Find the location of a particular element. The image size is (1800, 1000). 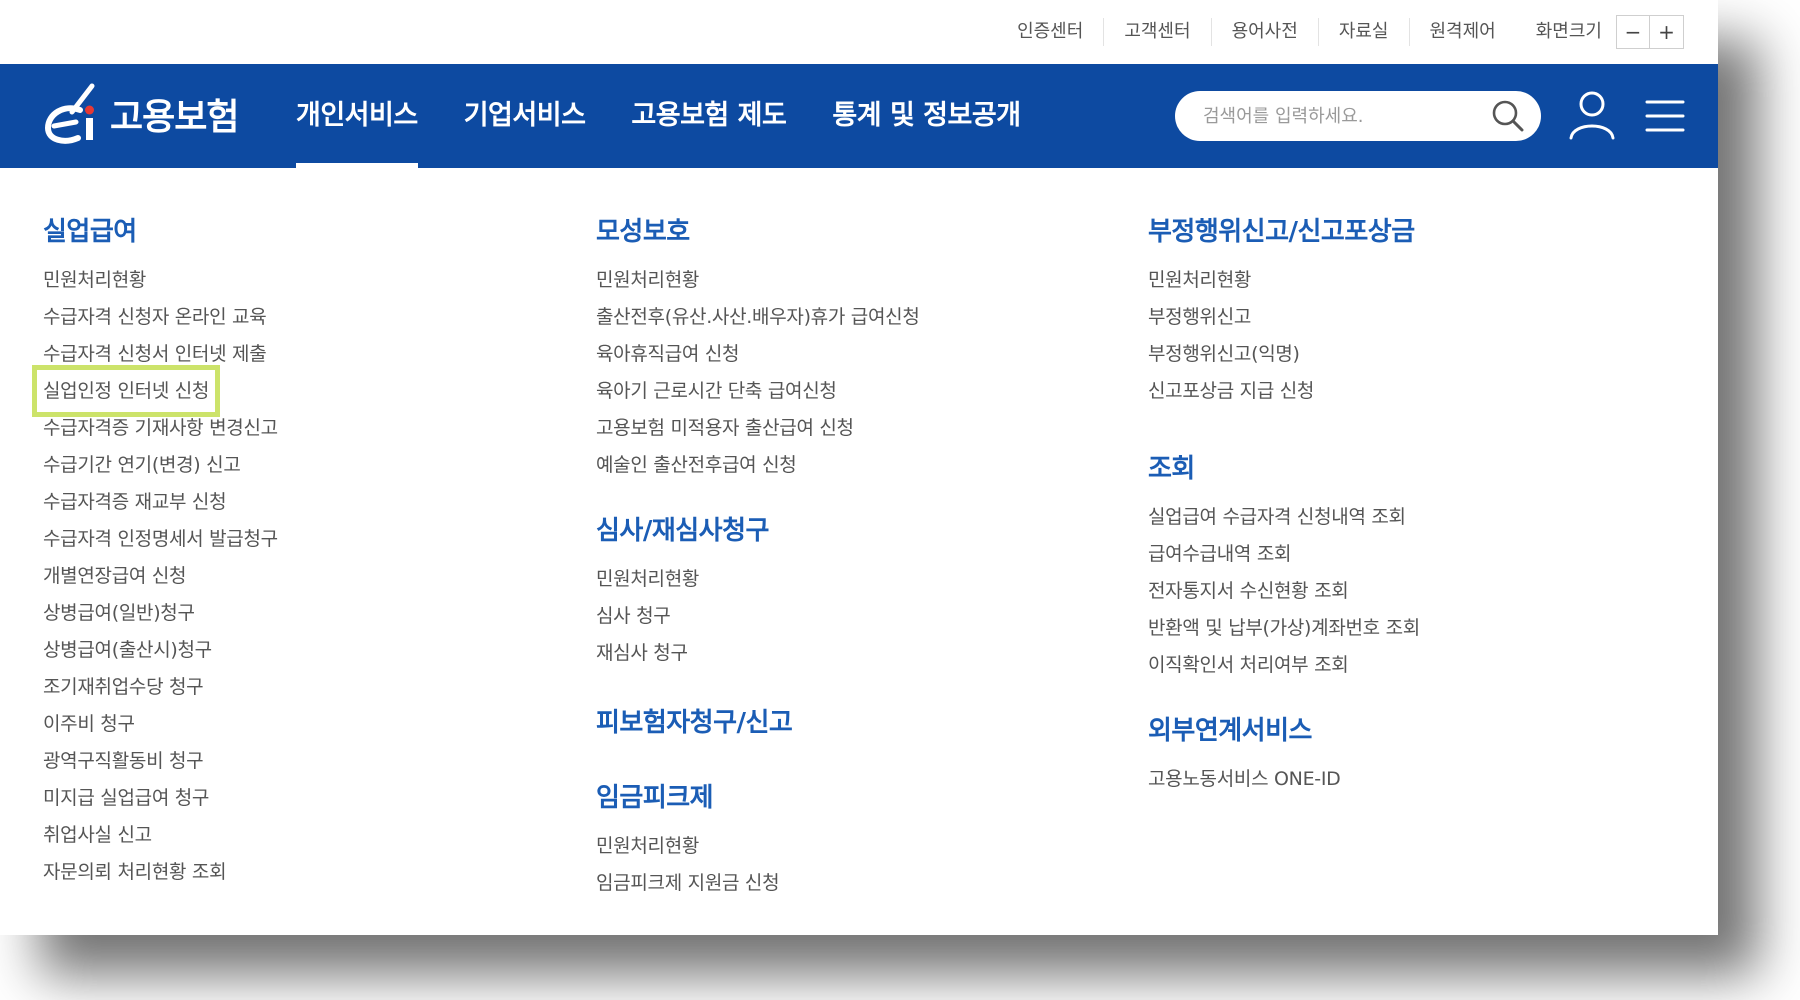

menu-item: 상병급여(일반)청구 is located at coordinates (160, 613).